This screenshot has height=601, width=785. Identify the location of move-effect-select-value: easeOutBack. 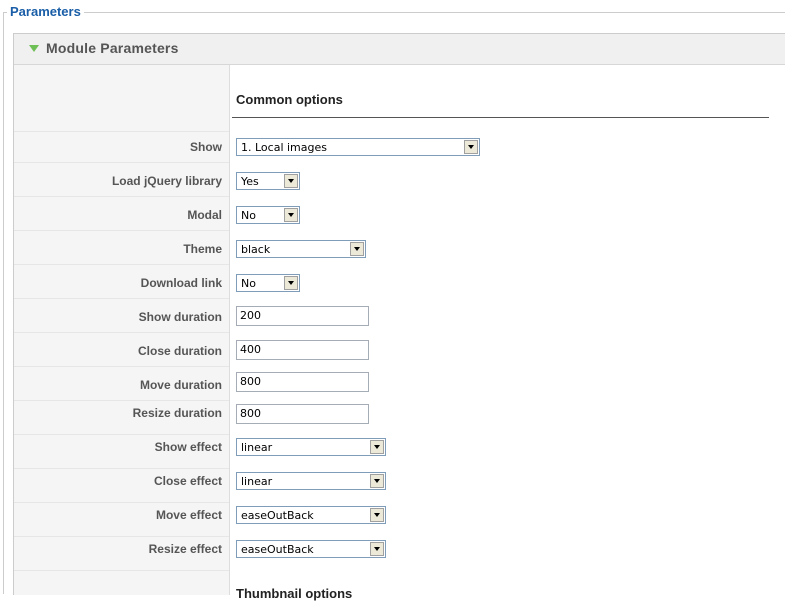
(277, 515).